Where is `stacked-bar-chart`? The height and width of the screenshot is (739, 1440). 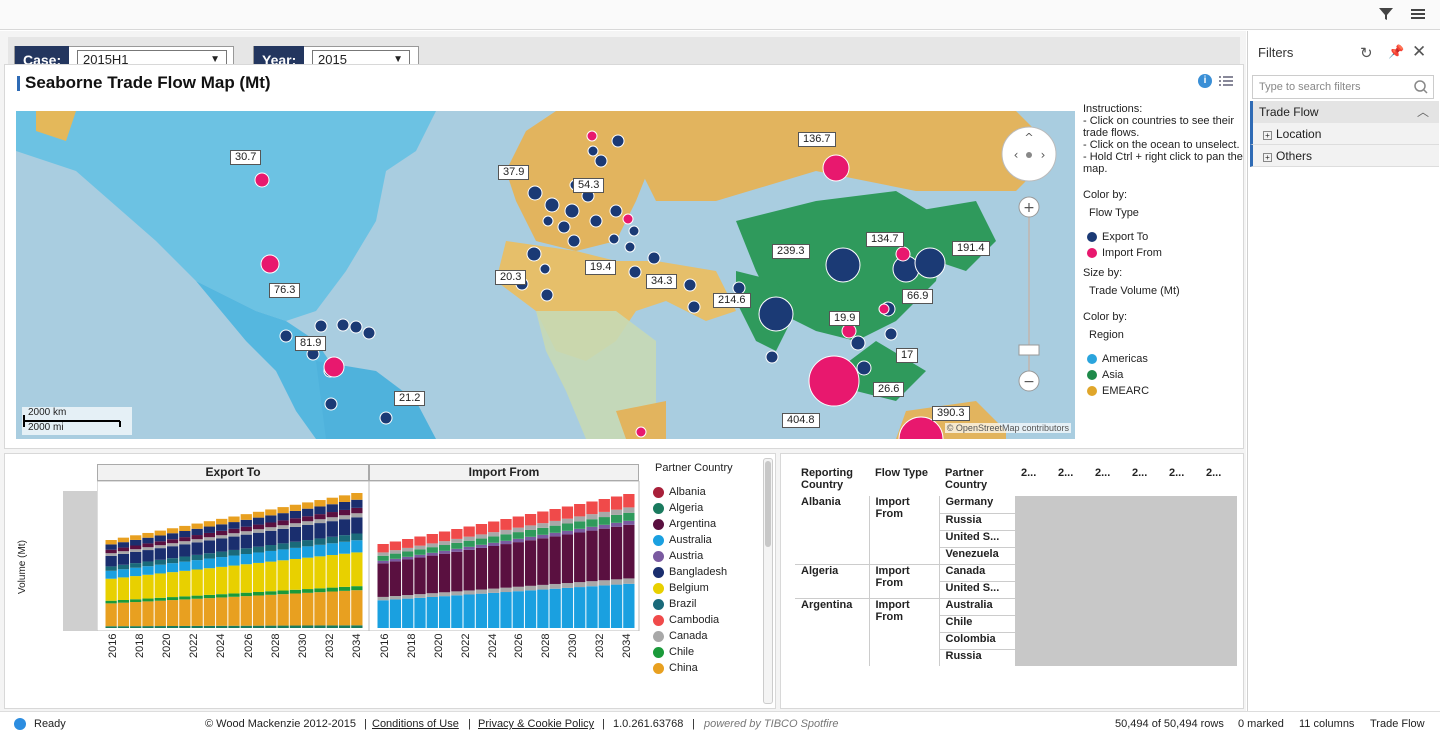
stacked-bar-chart is located at coordinates (369, 556).